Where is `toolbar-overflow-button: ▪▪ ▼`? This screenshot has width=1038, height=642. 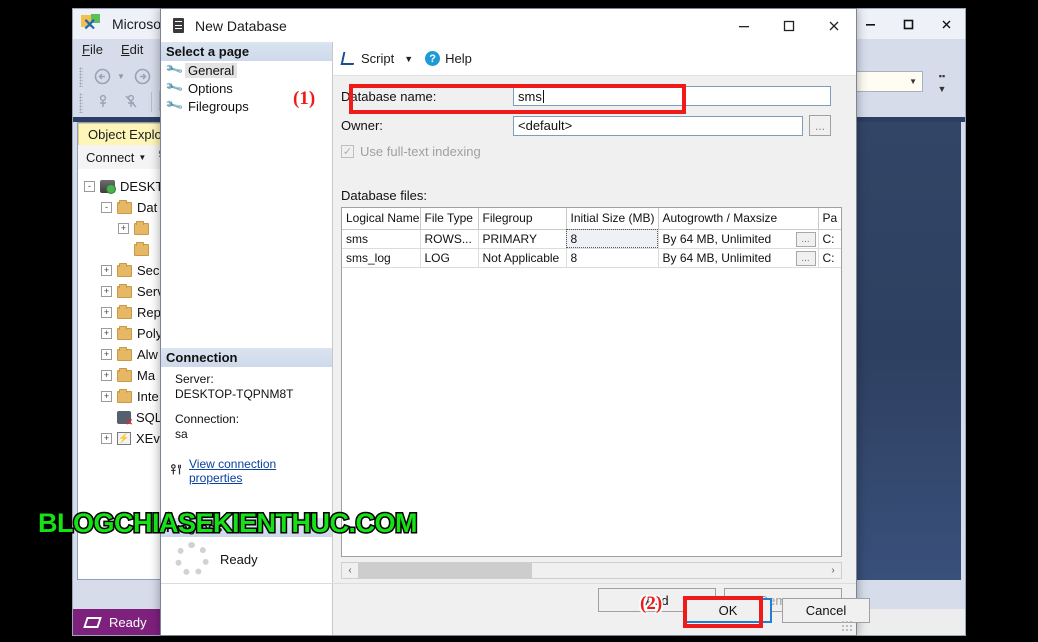 toolbar-overflow-button: ▪▪ ▼ is located at coordinates (942, 82).